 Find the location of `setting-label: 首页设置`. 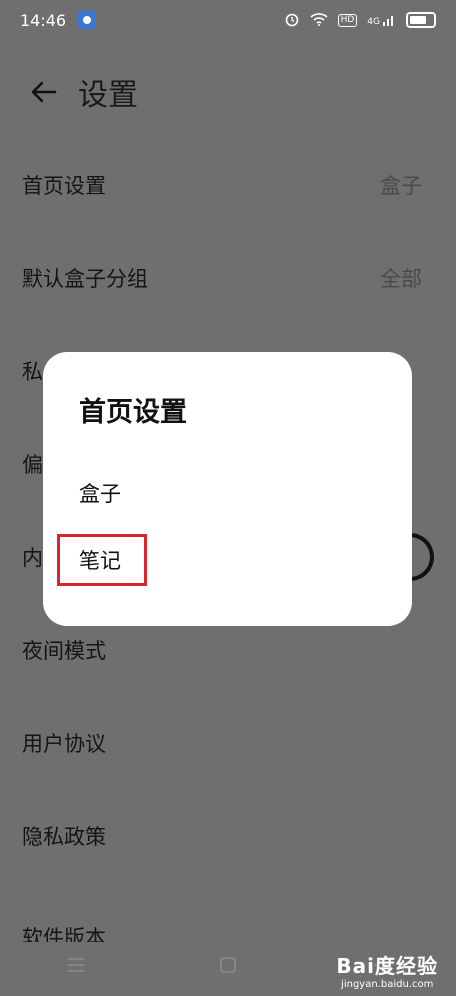

setting-label: 首页设置 is located at coordinates (64, 185).